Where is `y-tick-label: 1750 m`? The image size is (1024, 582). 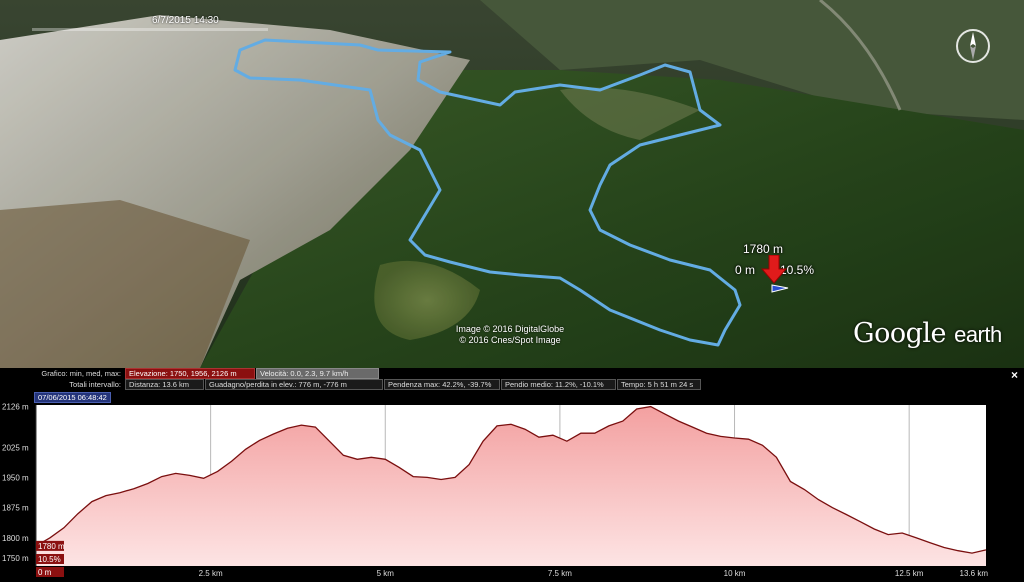 y-tick-label: 1750 m is located at coordinates (15, 558).